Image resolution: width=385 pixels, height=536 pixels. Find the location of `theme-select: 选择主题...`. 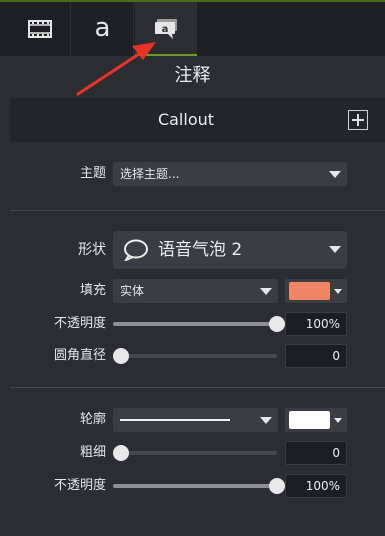

theme-select: 选择主题... is located at coordinates (230, 174).